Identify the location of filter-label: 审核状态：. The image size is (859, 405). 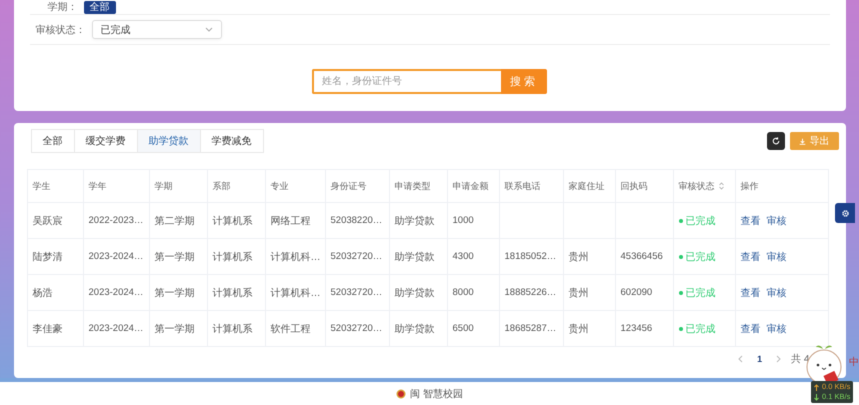
(61, 30).